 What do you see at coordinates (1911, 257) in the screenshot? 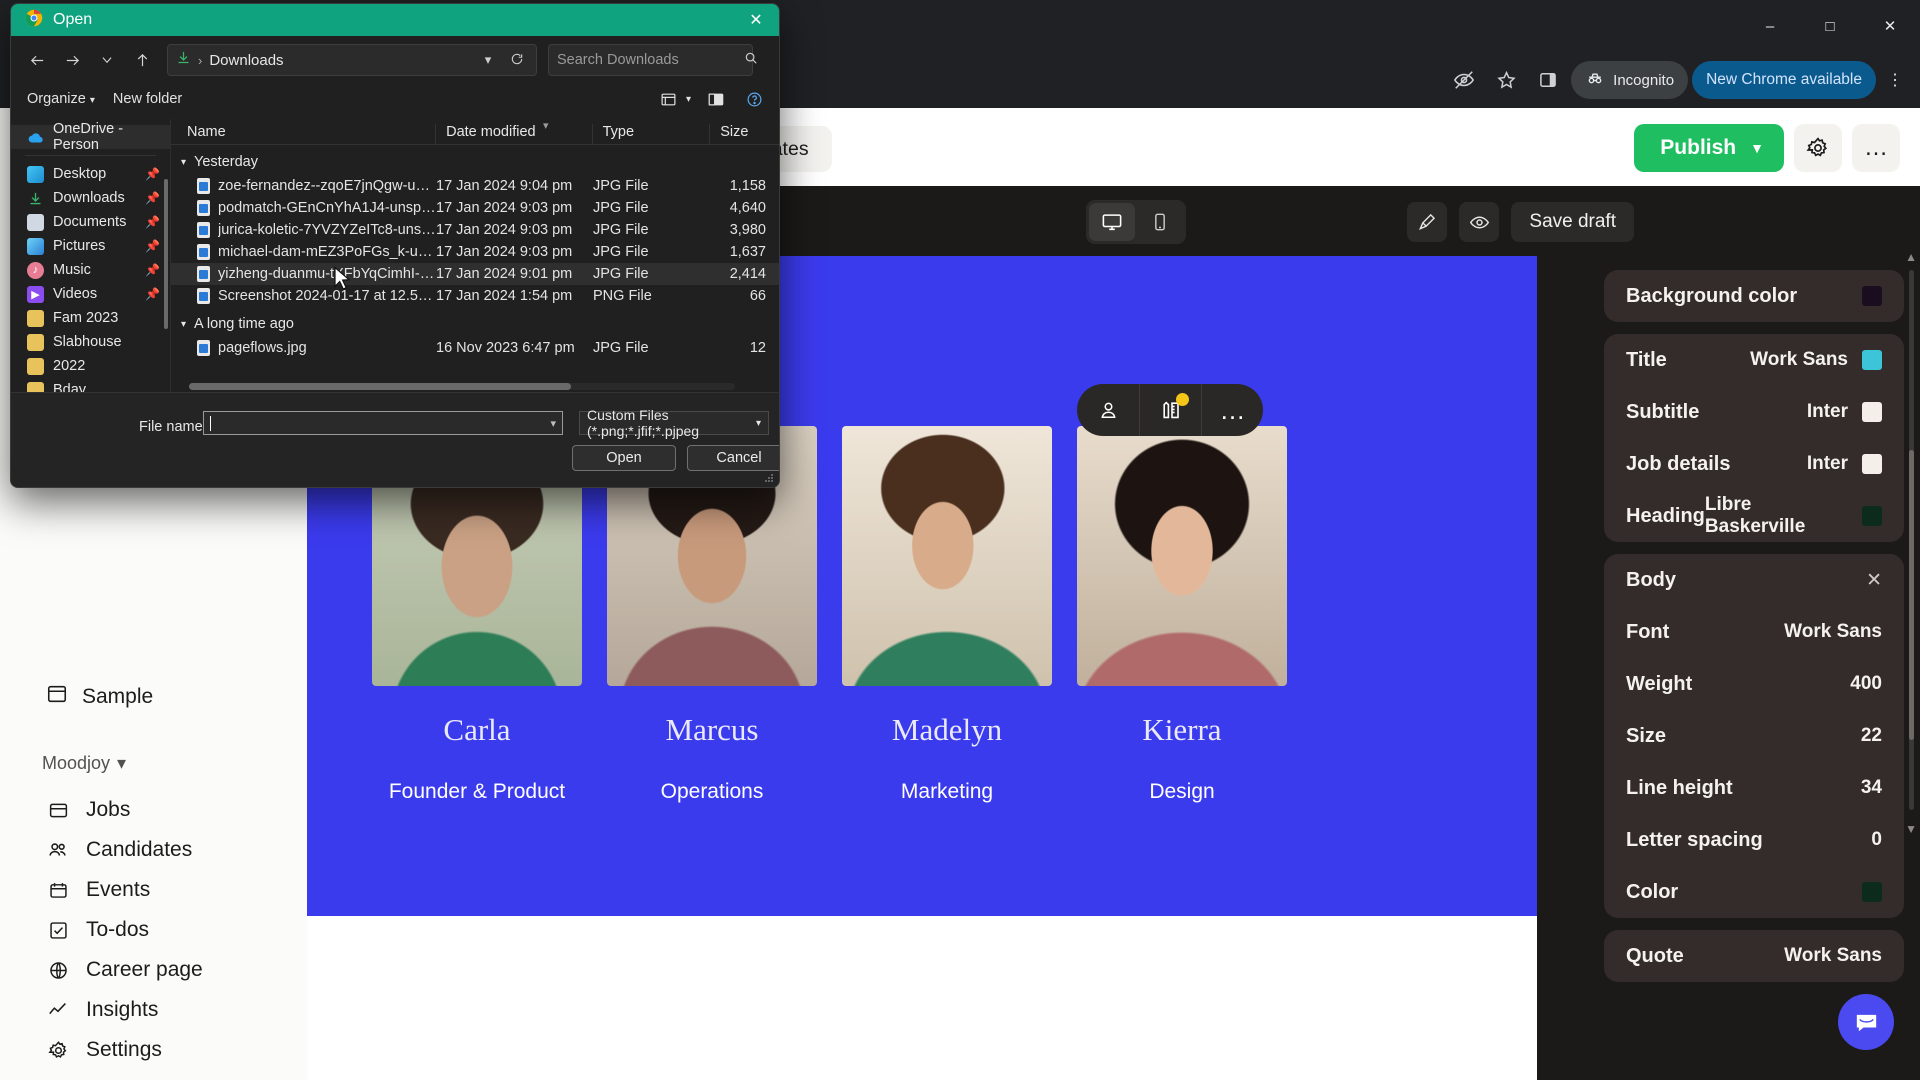
I see `scroll-up-arrow: ▲` at bounding box center [1911, 257].